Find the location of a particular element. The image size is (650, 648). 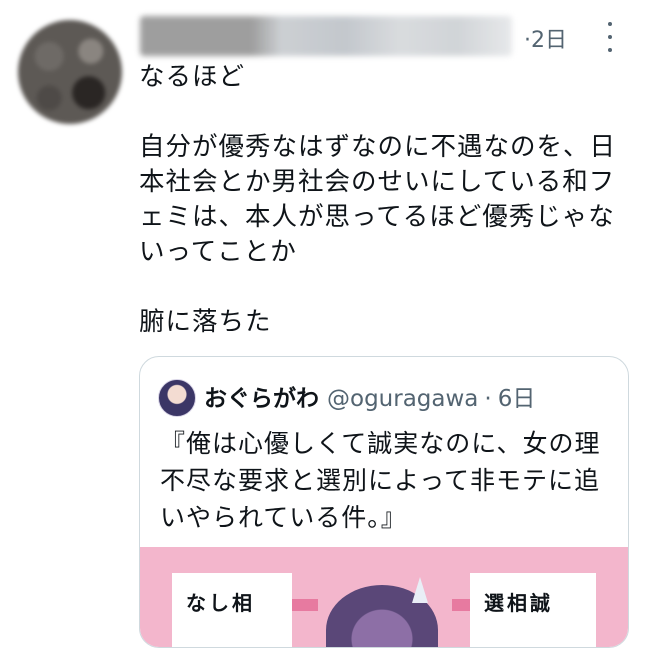

quoted-image: なし相 選相誠 is located at coordinates (384, 597).